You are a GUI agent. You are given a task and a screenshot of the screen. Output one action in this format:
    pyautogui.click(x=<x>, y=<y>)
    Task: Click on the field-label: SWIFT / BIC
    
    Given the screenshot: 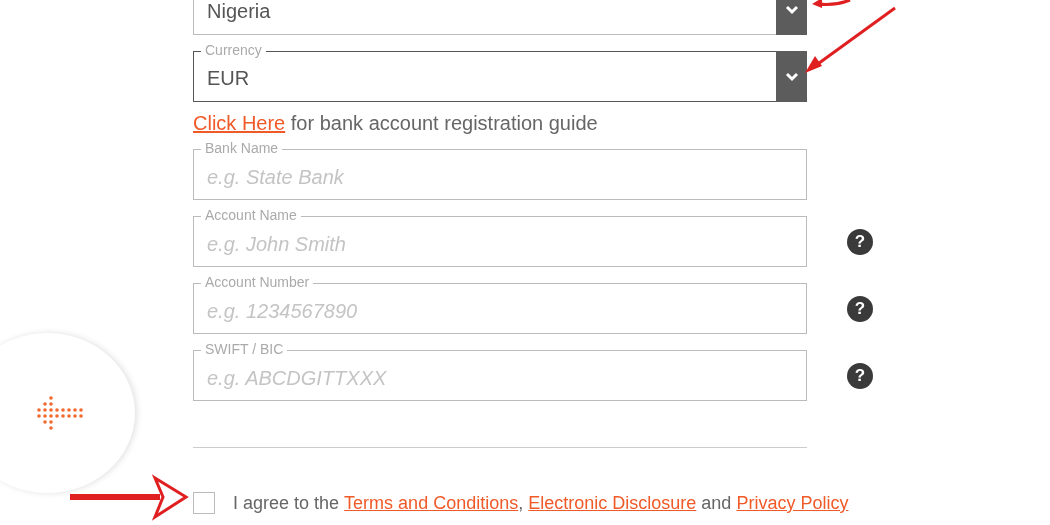 What is the action you would take?
    pyautogui.click(x=244, y=349)
    